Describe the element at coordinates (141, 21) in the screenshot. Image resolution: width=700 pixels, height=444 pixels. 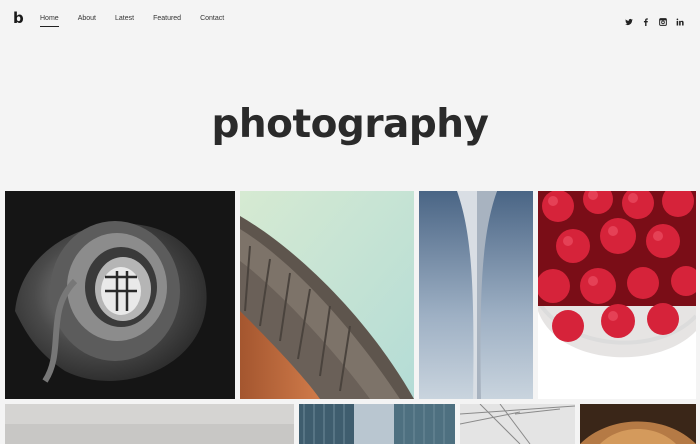
I see `main-menu: Home About Latest Featured Contact` at that location.